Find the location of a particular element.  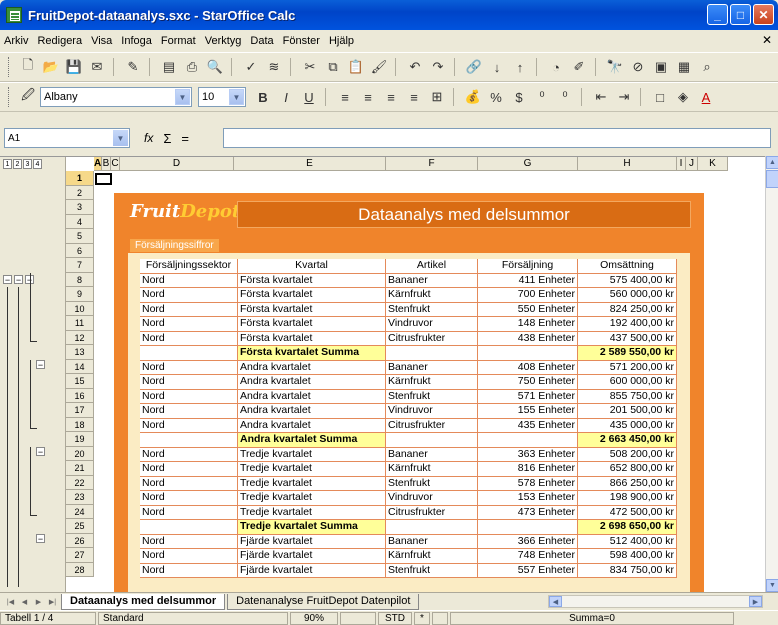

table-cell: 437 500,00 kr is located at coordinates (627, 338).